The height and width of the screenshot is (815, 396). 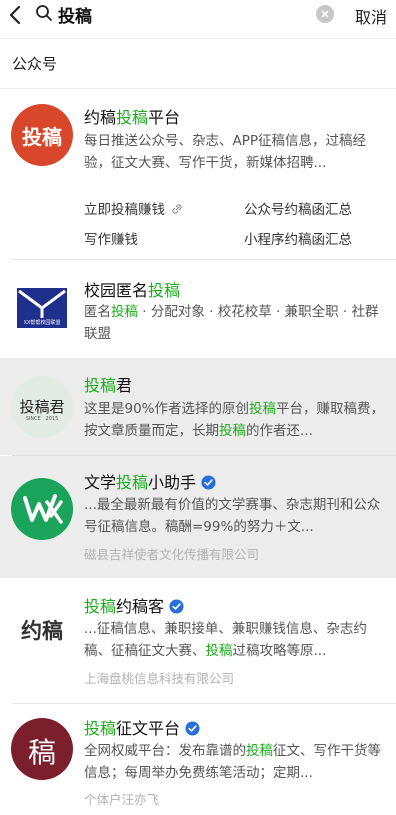 I want to click on wx-logo-icon, so click(x=42, y=509).